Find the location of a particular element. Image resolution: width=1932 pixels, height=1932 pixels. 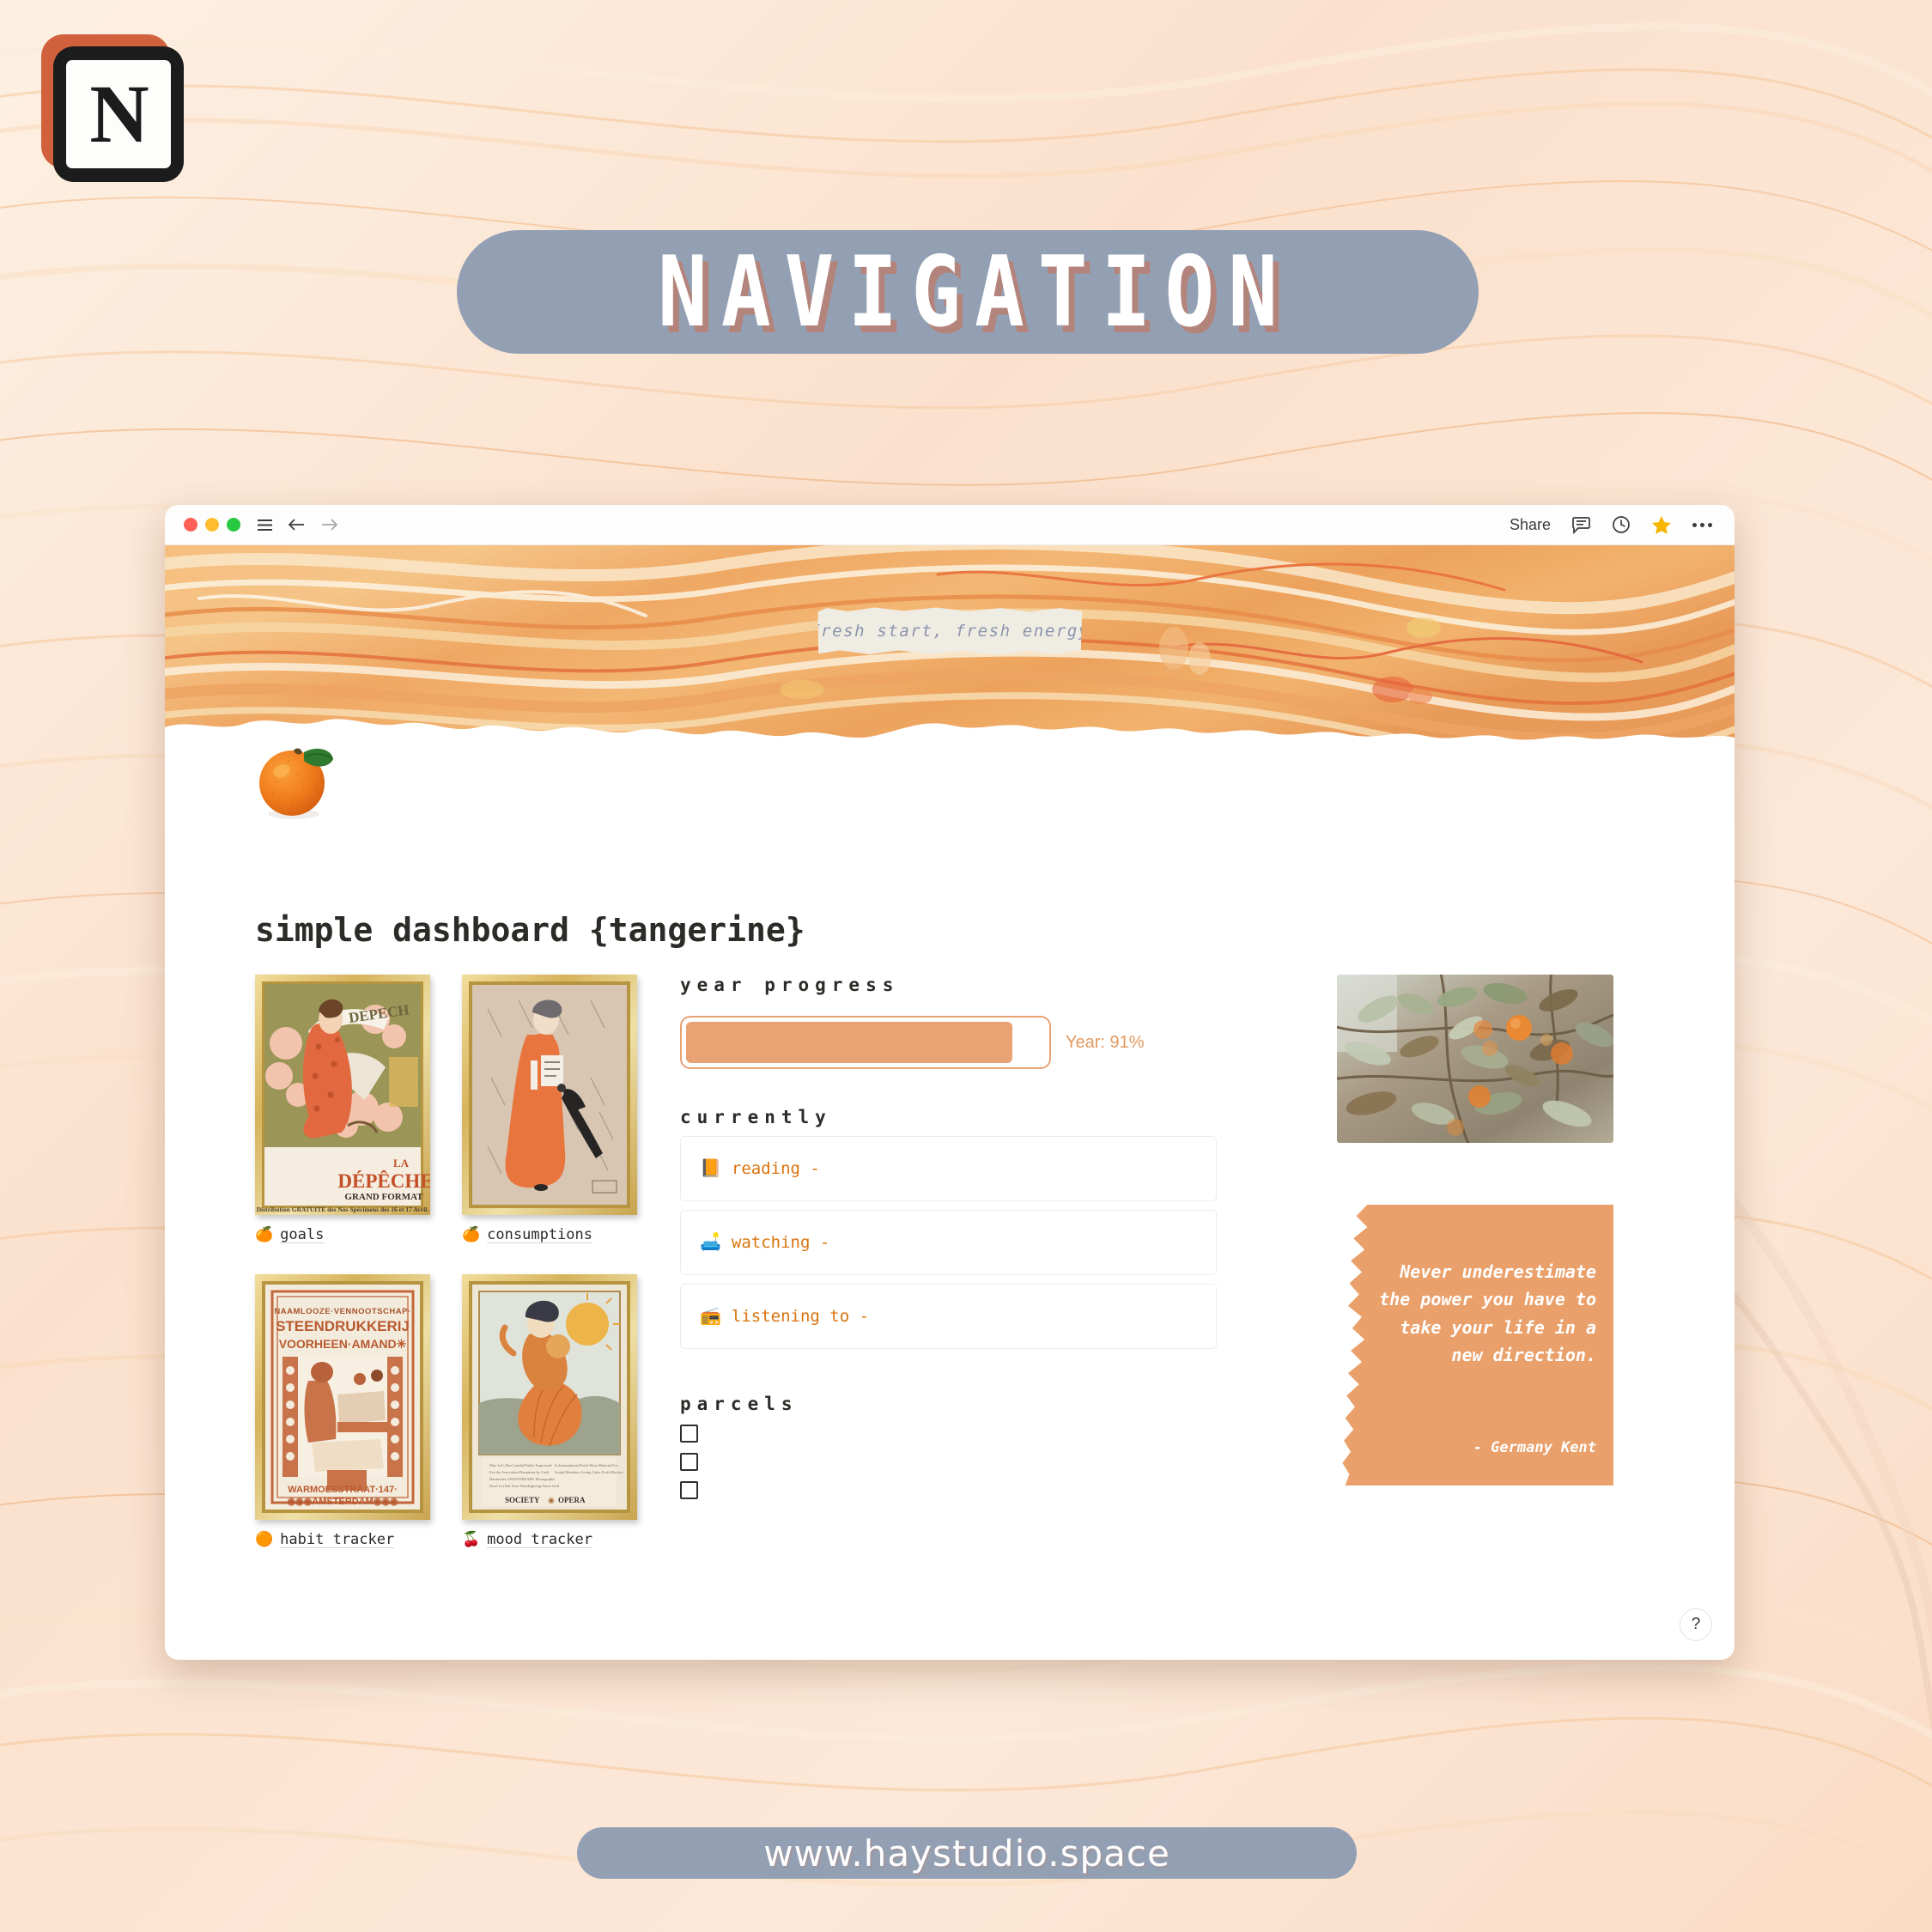

logo-letter: N is located at coordinates (119, 114).